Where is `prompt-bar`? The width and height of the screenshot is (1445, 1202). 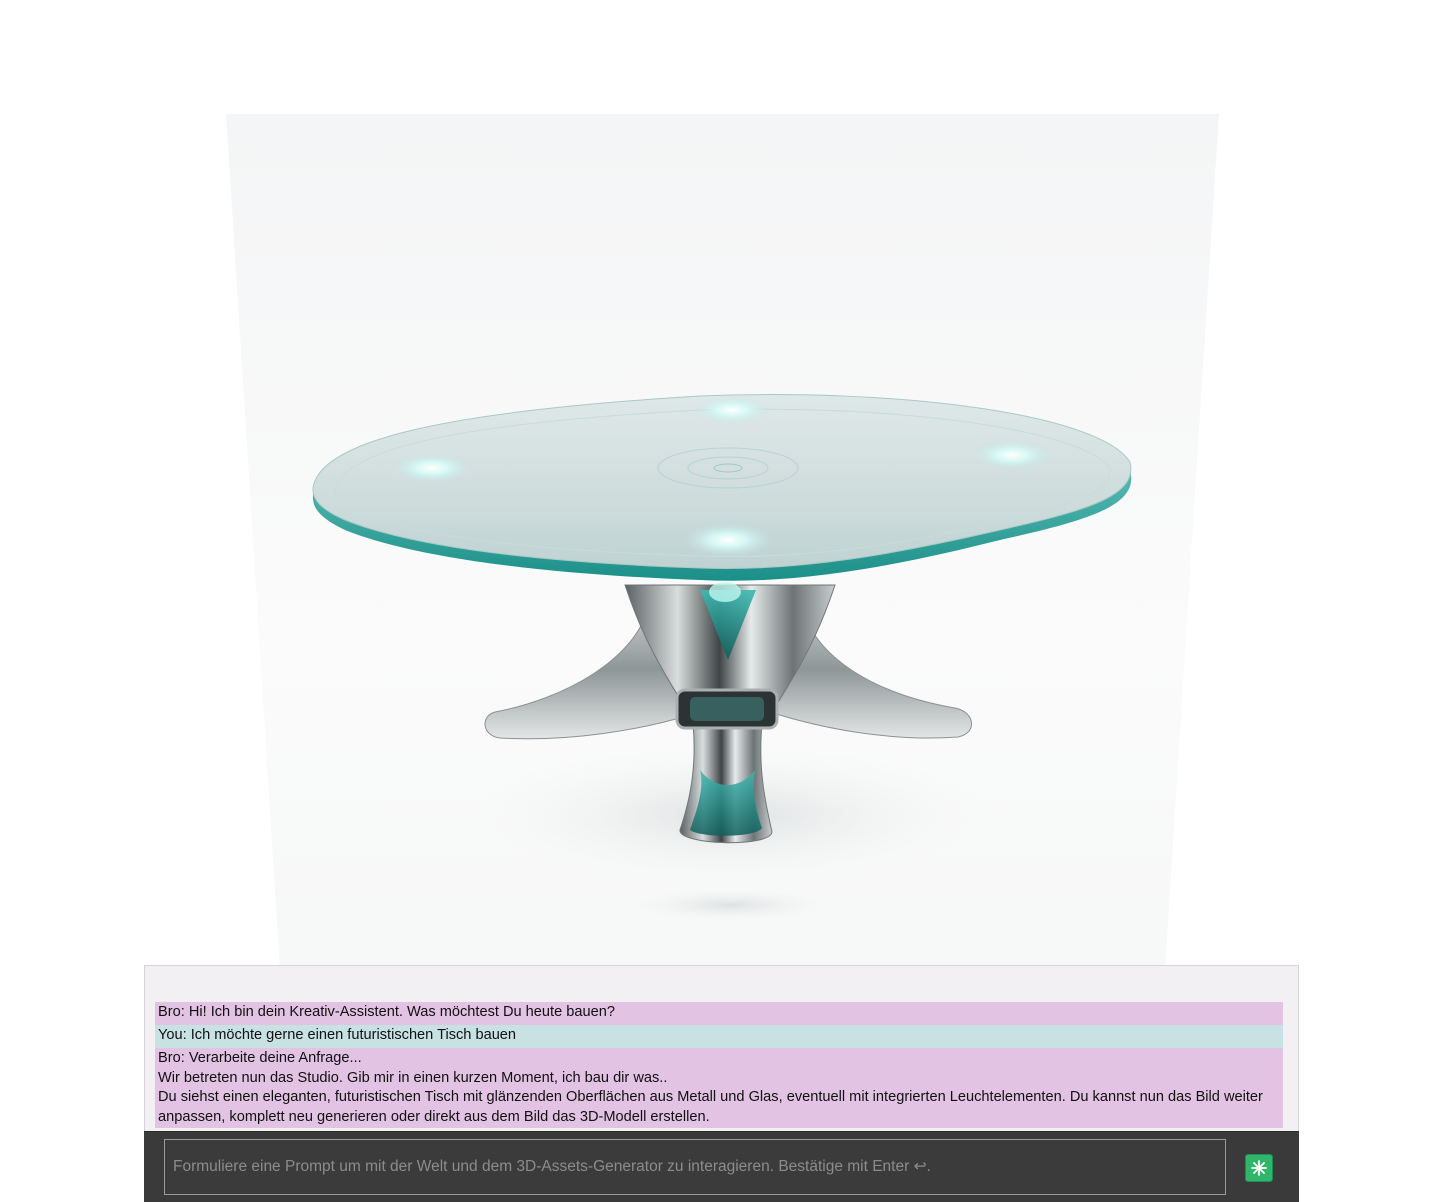
prompt-bar is located at coordinates (721, 1166).